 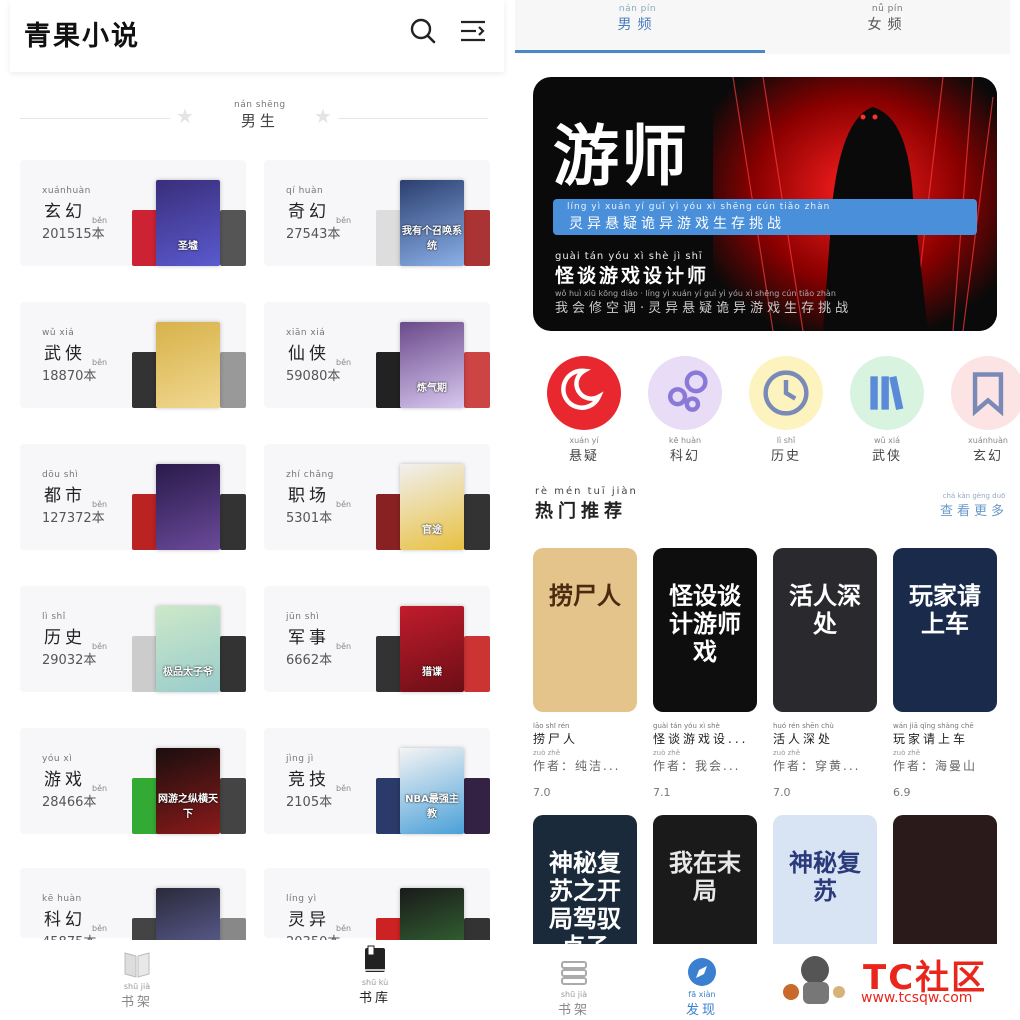 What do you see at coordinates (259, 121) in the screenshot?
I see `section-title-text: 男生` at bounding box center [259, 121].